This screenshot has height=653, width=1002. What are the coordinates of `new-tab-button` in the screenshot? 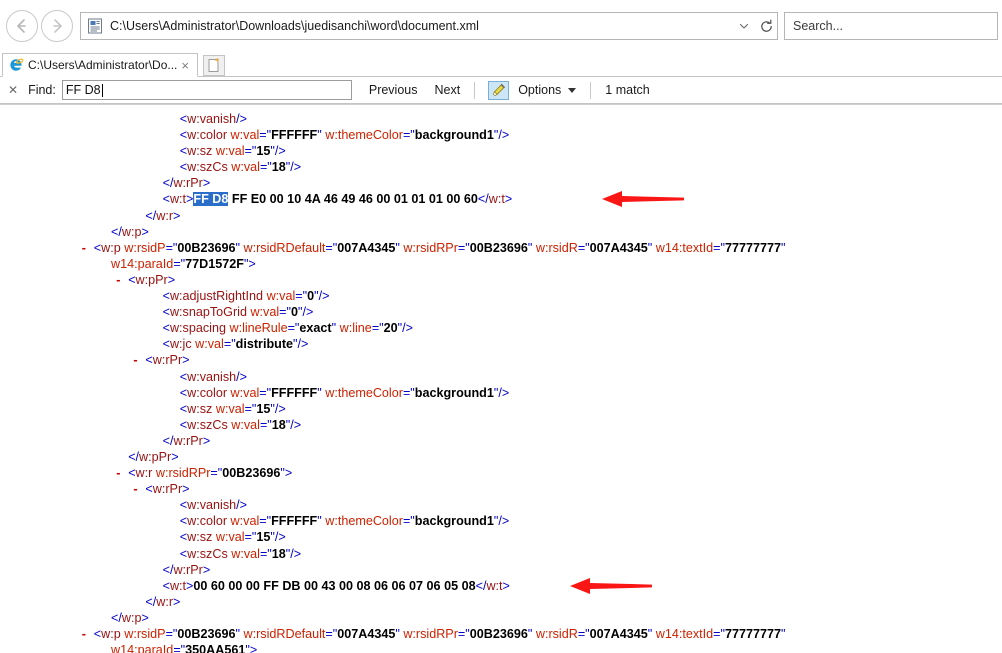 It's located at (213, 65).